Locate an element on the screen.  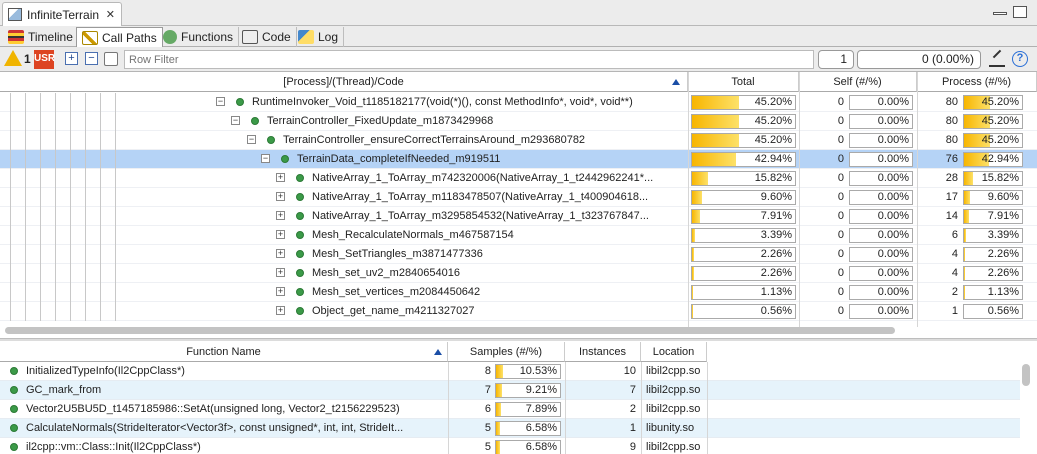
process-bar: 42.94% is located at coordinates (993, 159).